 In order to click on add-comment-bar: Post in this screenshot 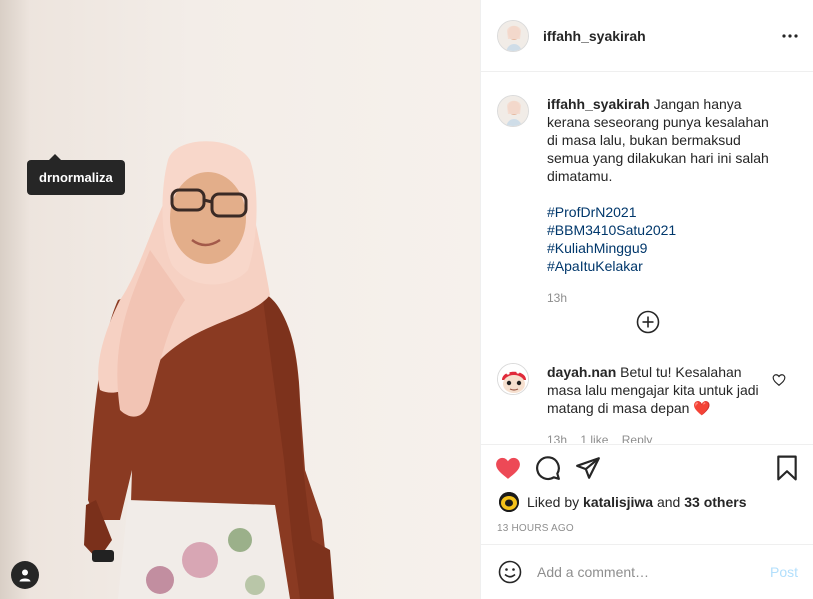, I will do `click(647, 571)`.